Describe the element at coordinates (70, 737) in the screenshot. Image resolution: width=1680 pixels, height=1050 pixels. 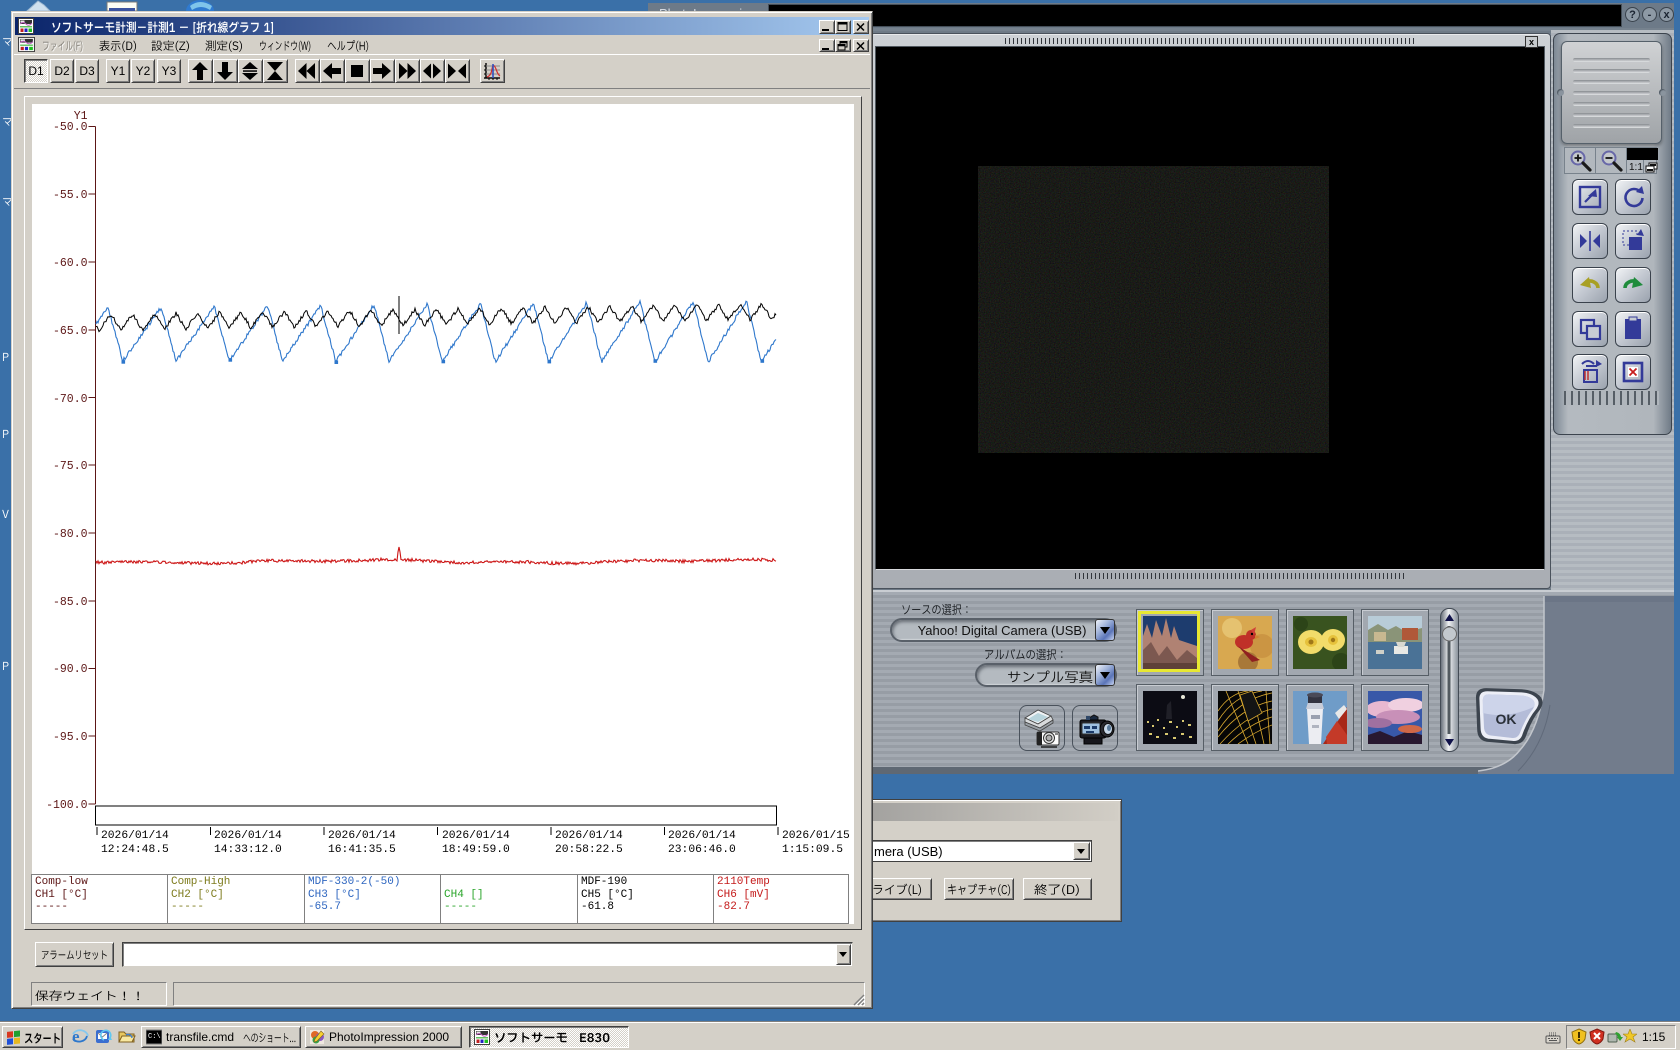
I see `svg-text: -95.0` at that location.